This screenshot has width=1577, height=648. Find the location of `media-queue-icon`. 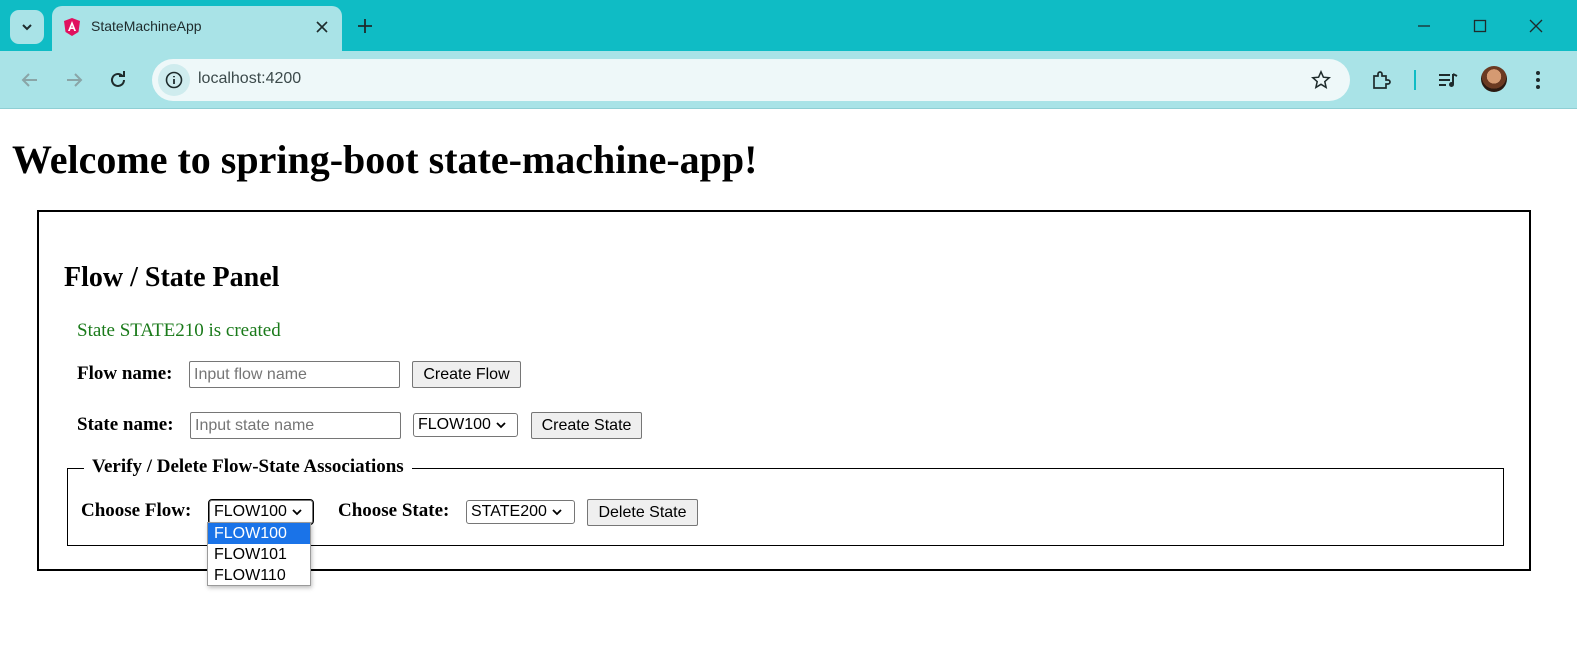

media-queue-icon is located at coordinates (1448, 80).